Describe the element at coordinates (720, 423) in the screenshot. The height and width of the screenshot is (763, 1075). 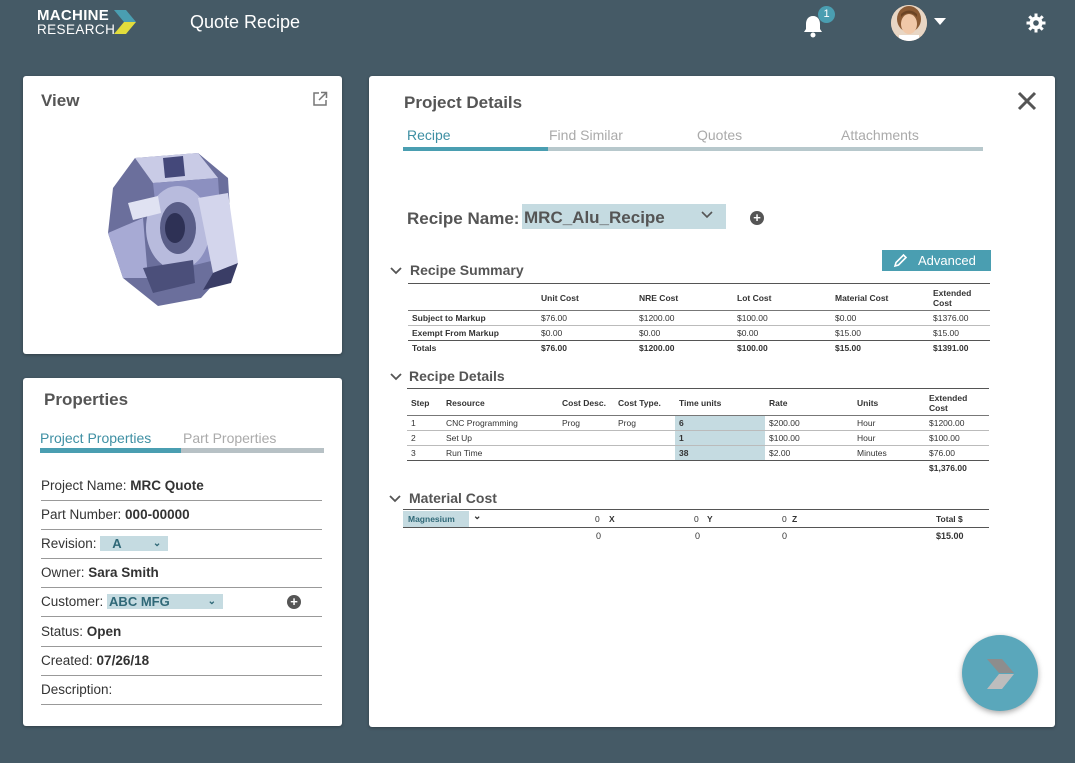
I see `time-units-input: 6` at that location.